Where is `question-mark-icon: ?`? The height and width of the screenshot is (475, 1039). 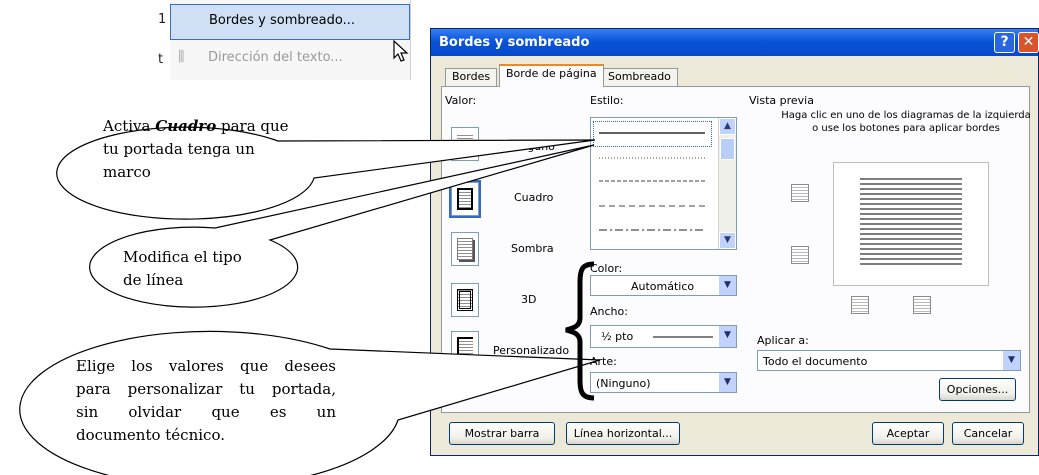
question-mark-icon: ? is located at coordinates (1004, 42).